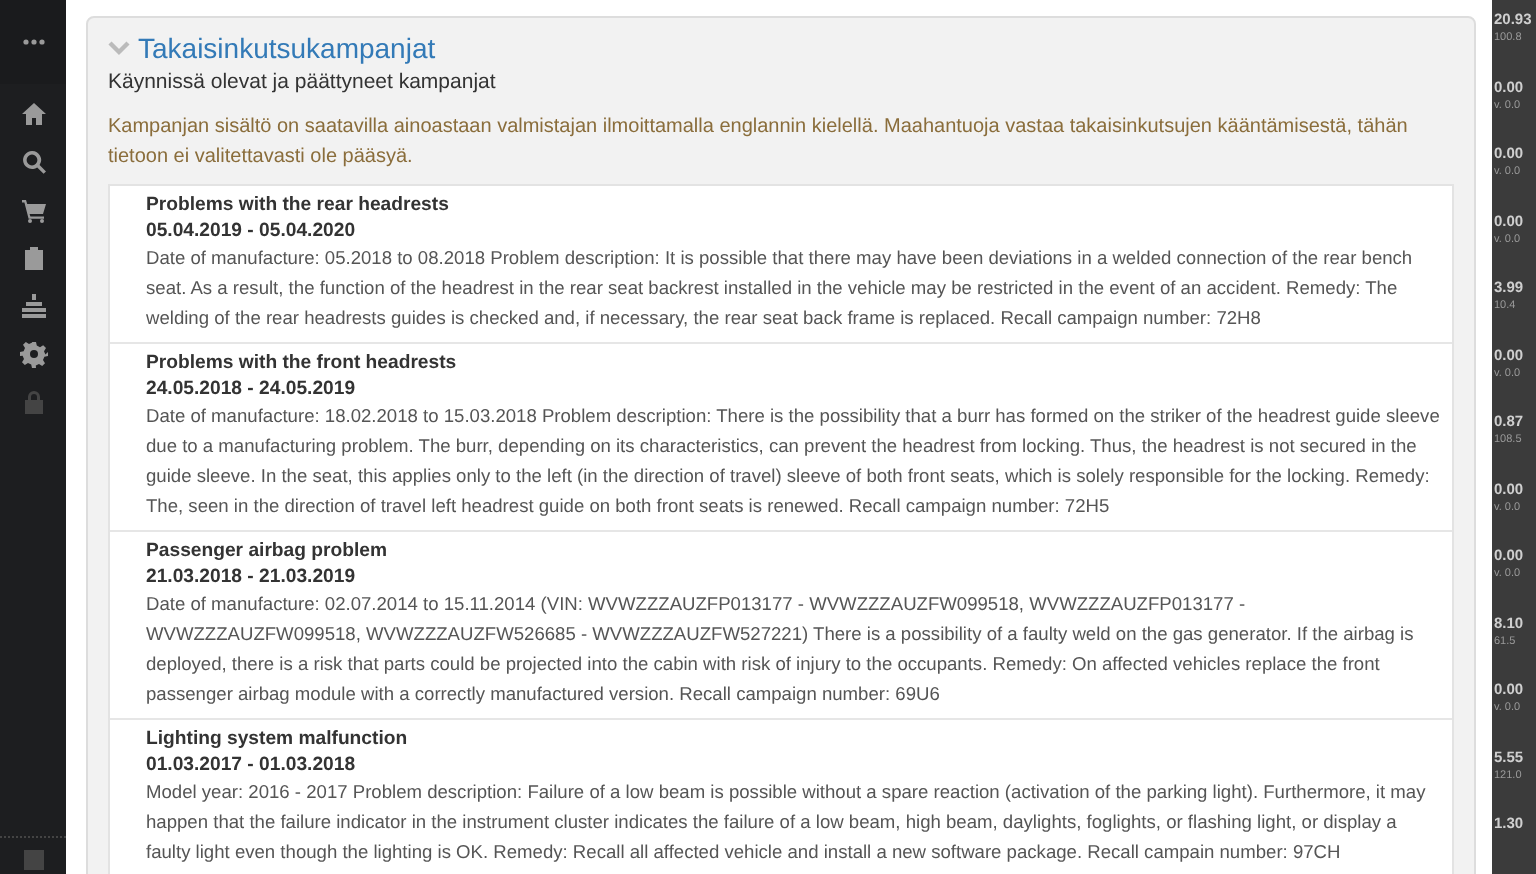 This screenshot has height=874, width=1536. What do you see at coordinates (252, 231) in the screenshot?
I see `campaign-dates: 05.04.2019 - 05.04.2020` at bounding box center [252, 231].